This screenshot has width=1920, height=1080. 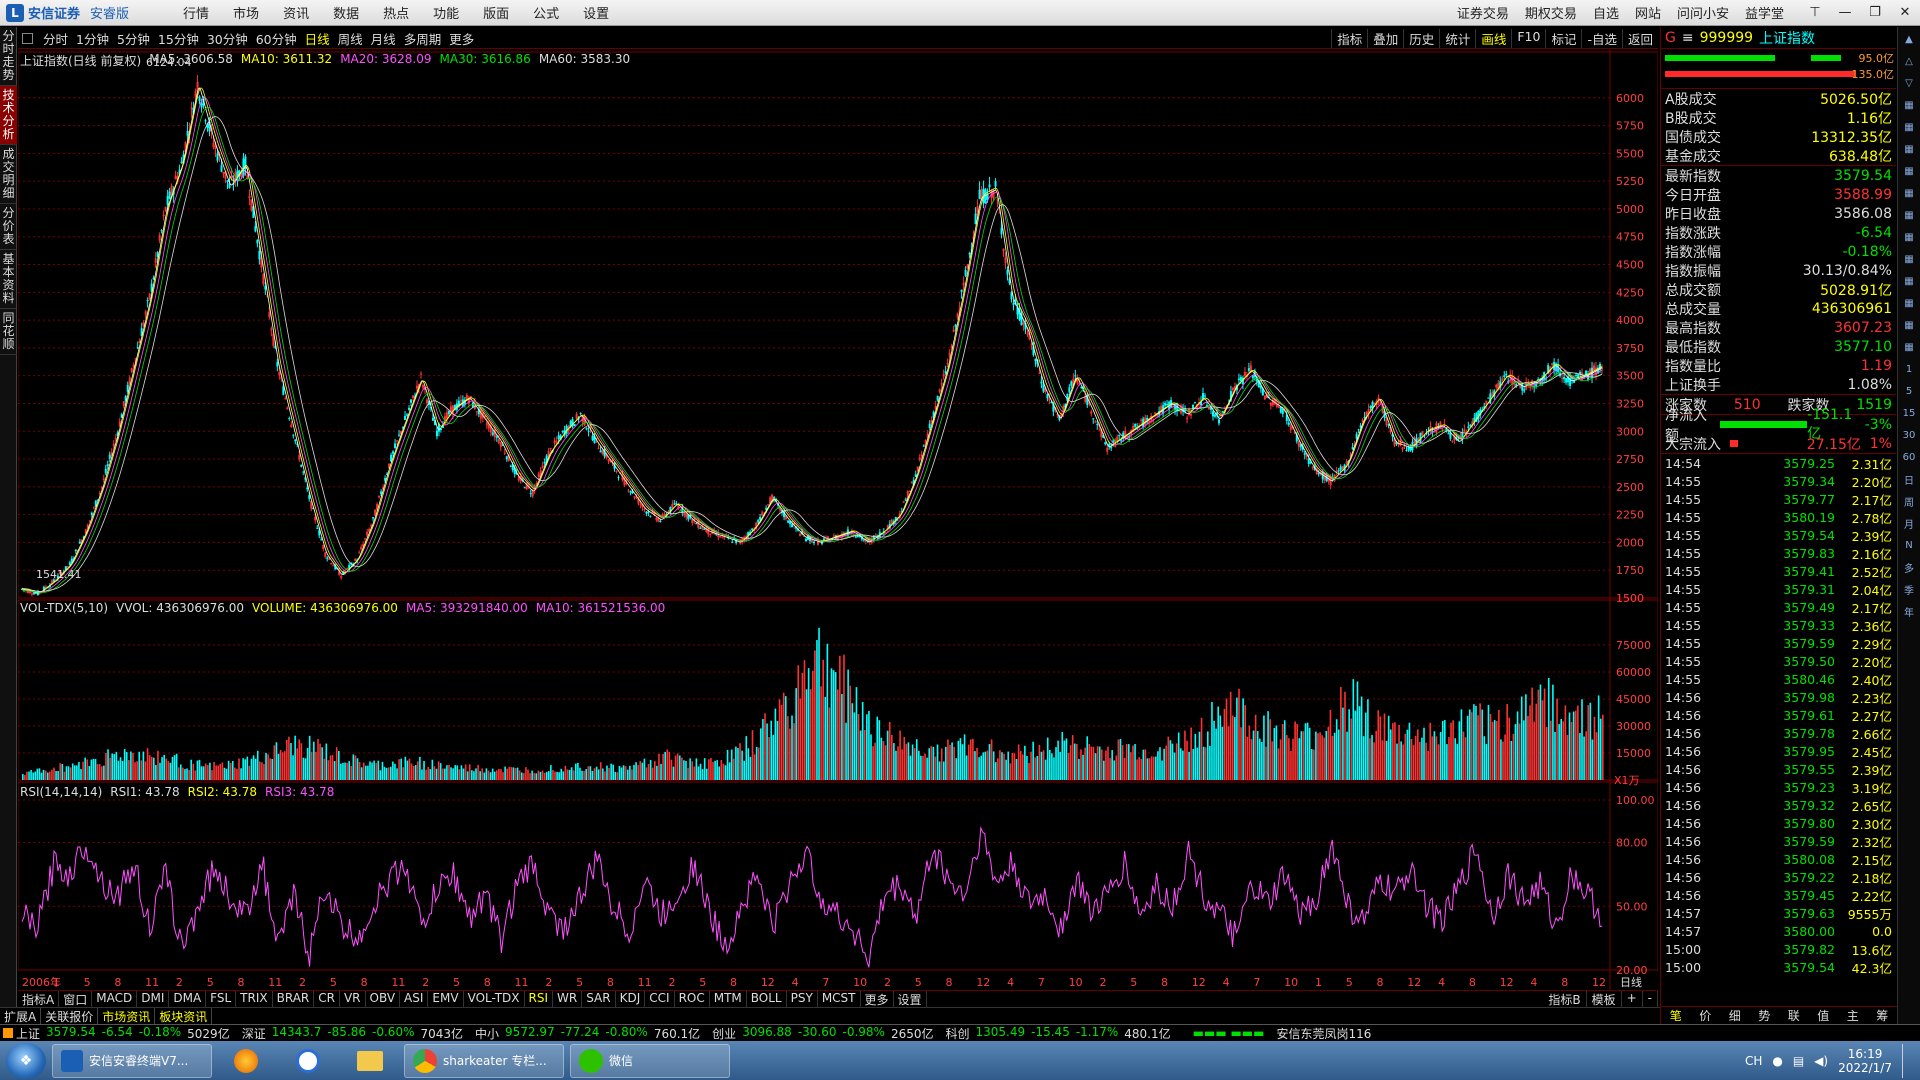 I want to click on chart-button: 返回, so click(x=1639, y=38).